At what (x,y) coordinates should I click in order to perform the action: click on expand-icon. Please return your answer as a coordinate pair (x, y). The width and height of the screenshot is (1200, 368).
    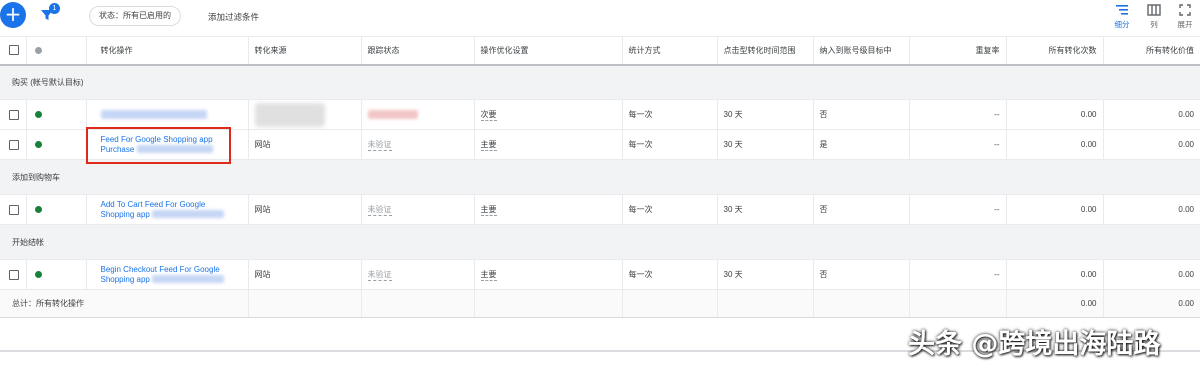
    Looking at the image, I should click on (1185, 10).